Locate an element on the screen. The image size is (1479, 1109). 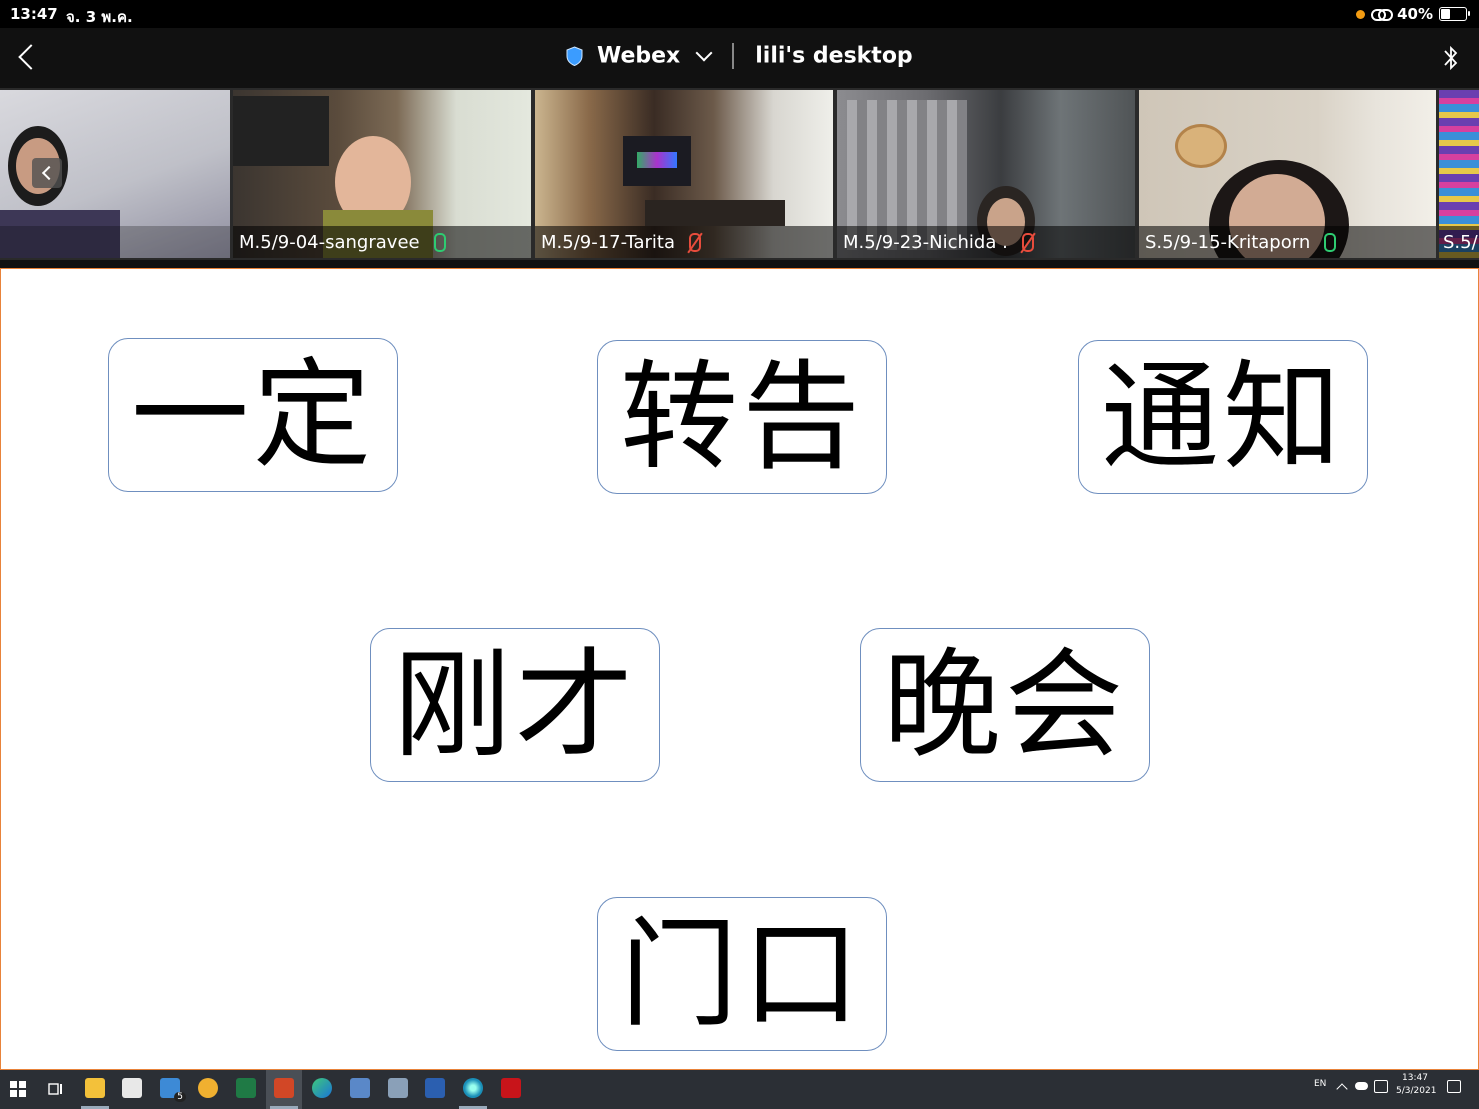
participant-label: S.5/9-15-Kritaporn is located at coordinates (1287, 242).